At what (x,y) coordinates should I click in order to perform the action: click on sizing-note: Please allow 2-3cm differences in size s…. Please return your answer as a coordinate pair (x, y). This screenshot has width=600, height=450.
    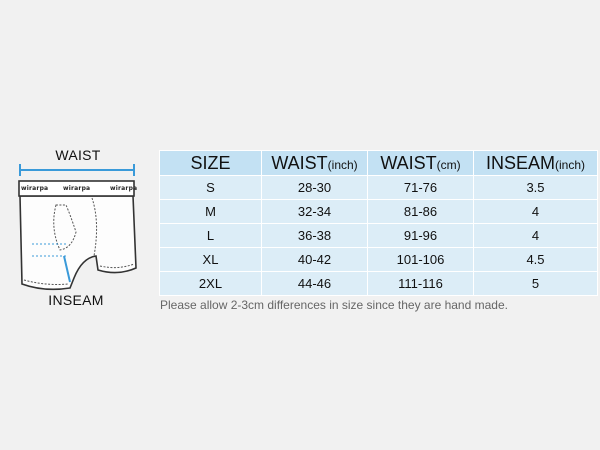
    Looking at the image, I should click on (334, 305).